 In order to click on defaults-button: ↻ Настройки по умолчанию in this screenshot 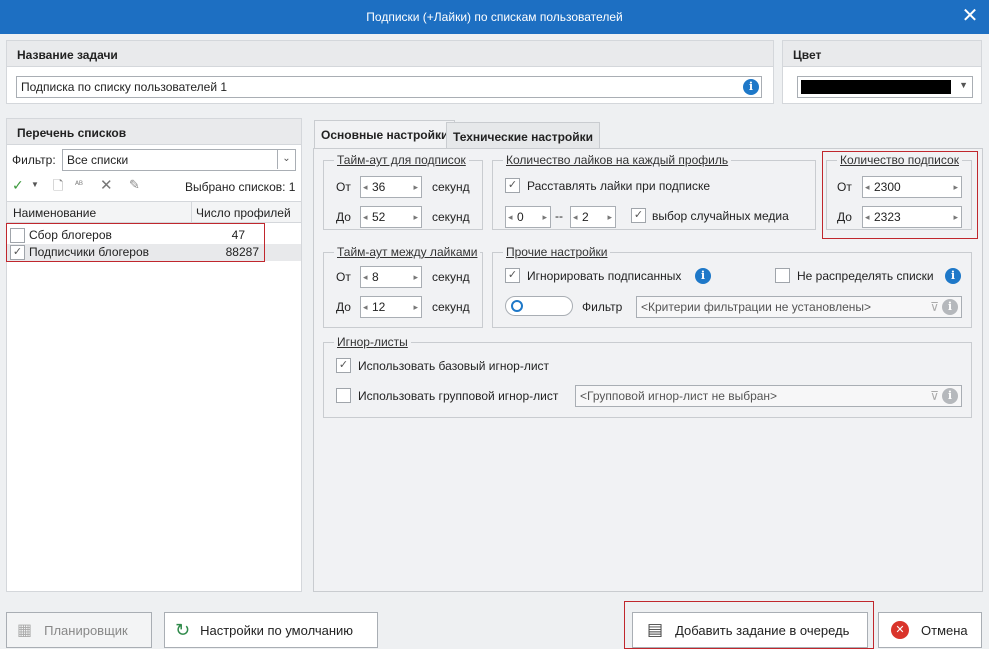, I will do `click(271, 630)`.